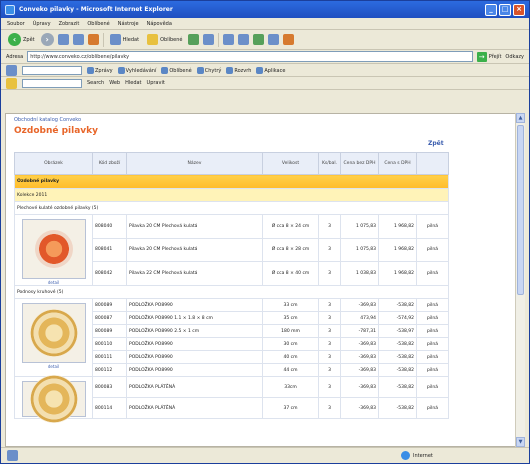 Image resolution: width=530 pixels, height=464 pixels. Describe the element at coordinates (69, 24) in the screenshot. I see `menu-view: Zobrazit` at that location.